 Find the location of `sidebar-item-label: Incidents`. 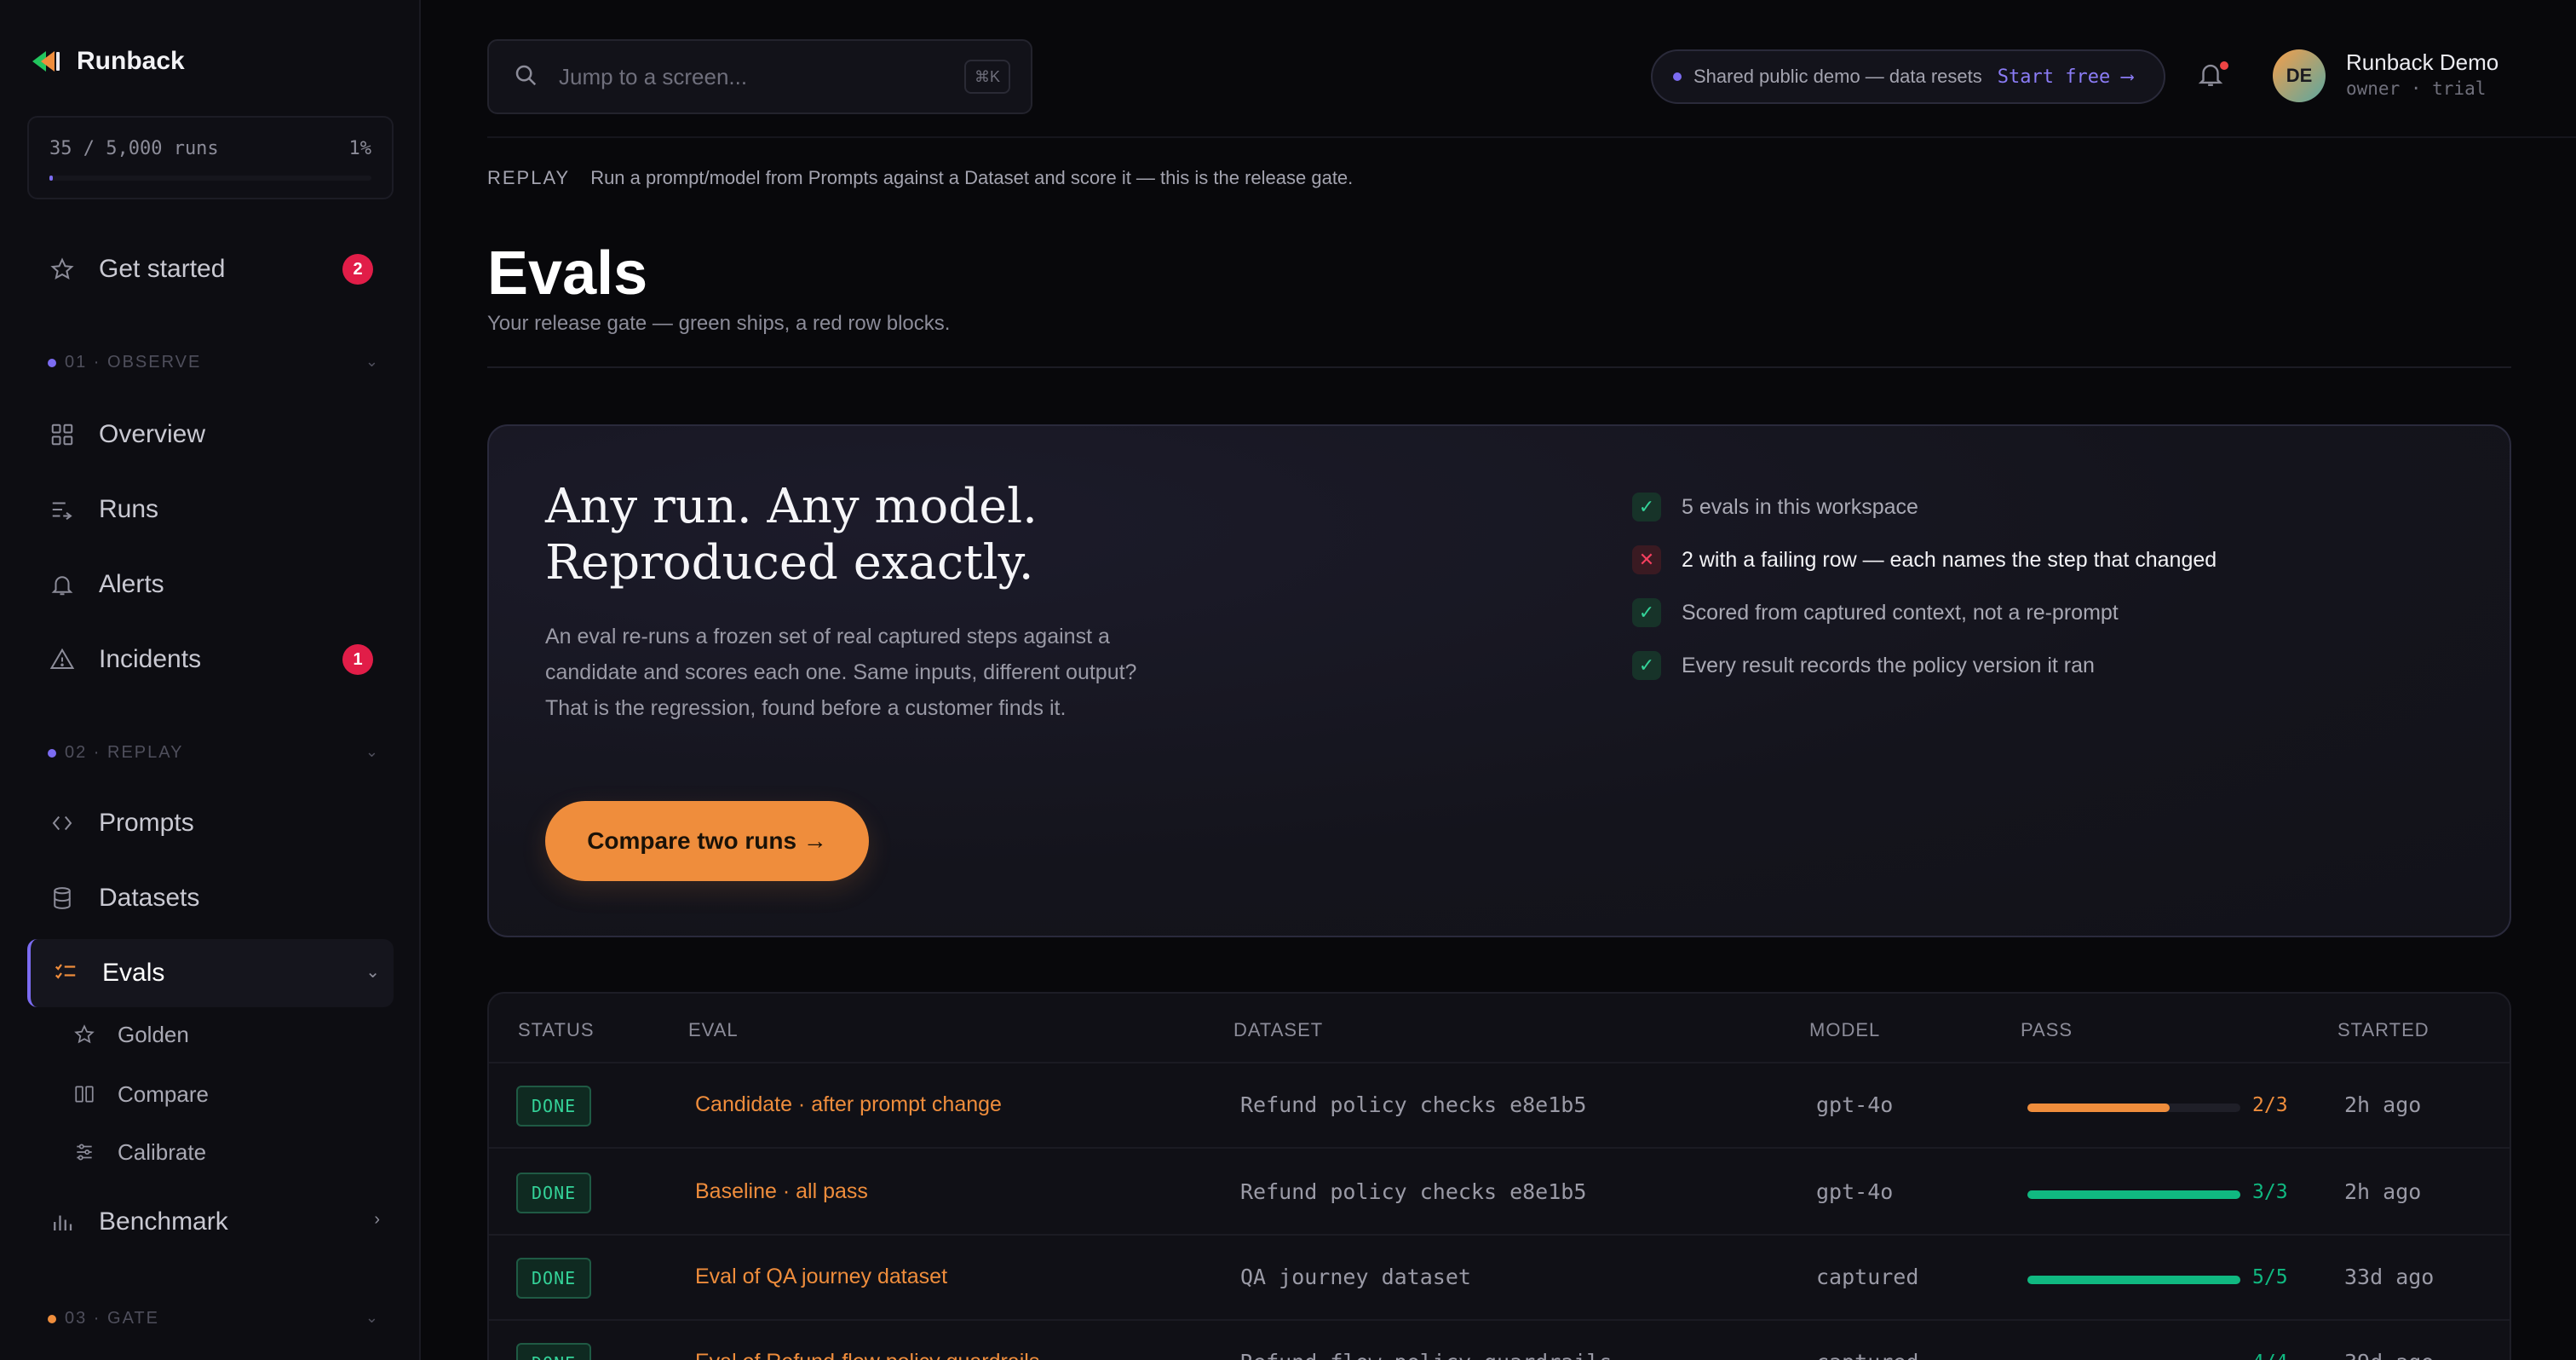

sidebar-item-label: Incidents is located at coordinates (151, 659).